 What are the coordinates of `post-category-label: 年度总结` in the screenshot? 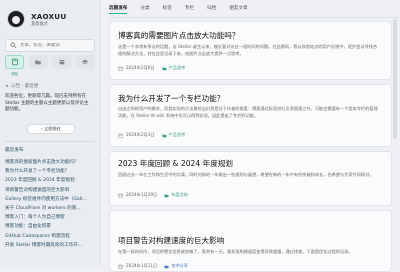 It's located at (179, 194).